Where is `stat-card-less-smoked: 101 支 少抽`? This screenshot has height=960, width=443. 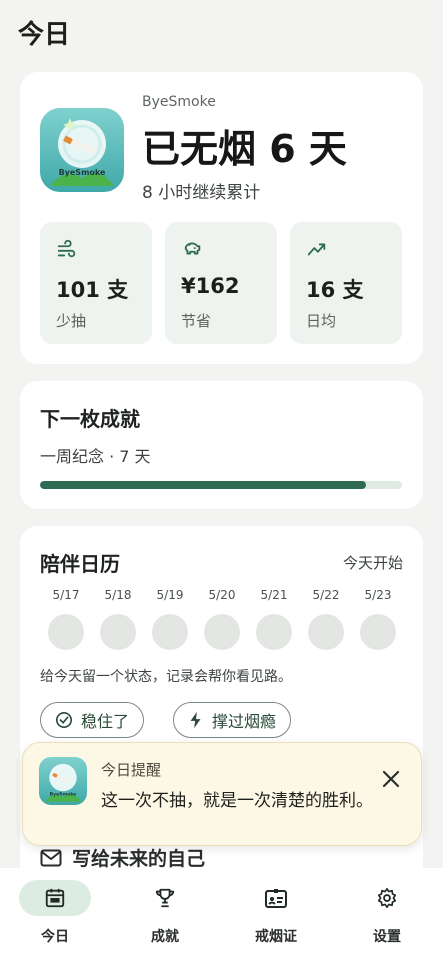
stat-card-less-smoked: 101 支 少抽 is located at coordinates (96, 283).